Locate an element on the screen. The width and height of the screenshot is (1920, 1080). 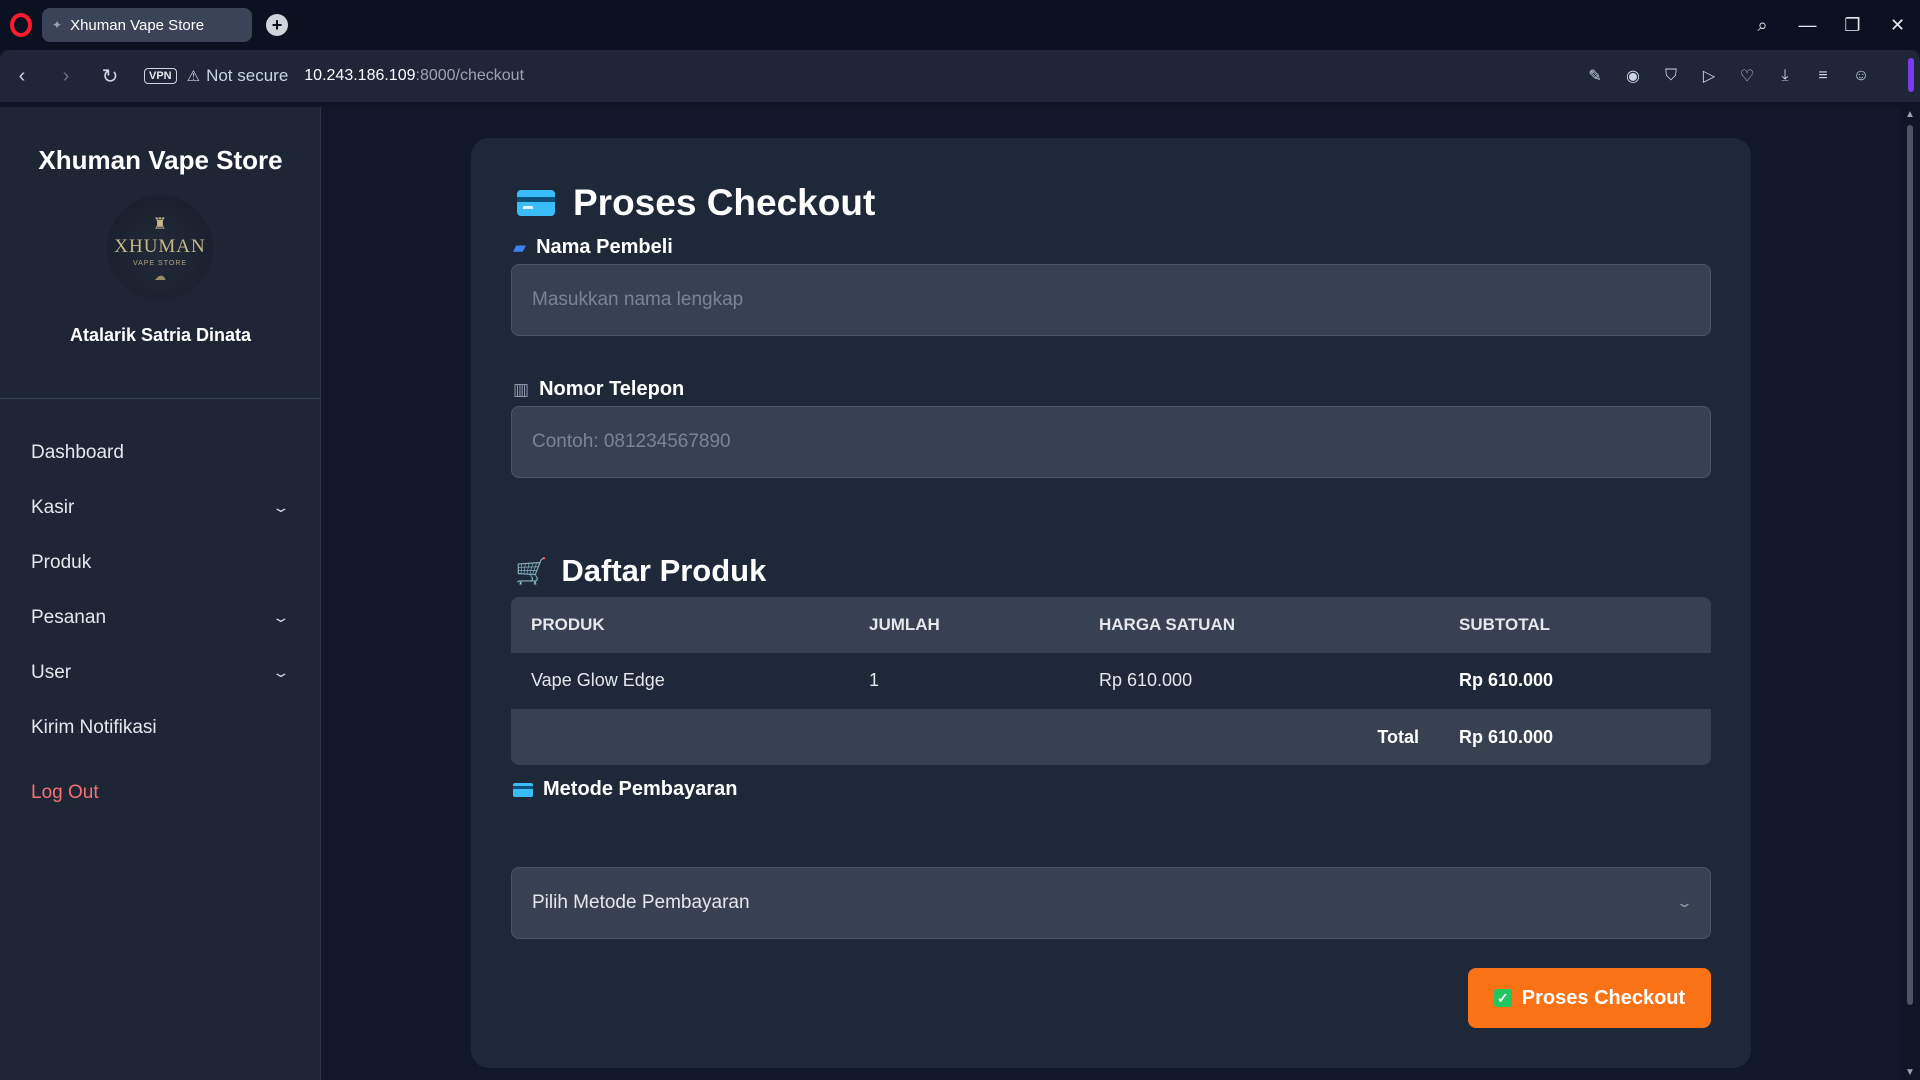
products-title-text: Daftar Produk is located at coordinates (664, 570).